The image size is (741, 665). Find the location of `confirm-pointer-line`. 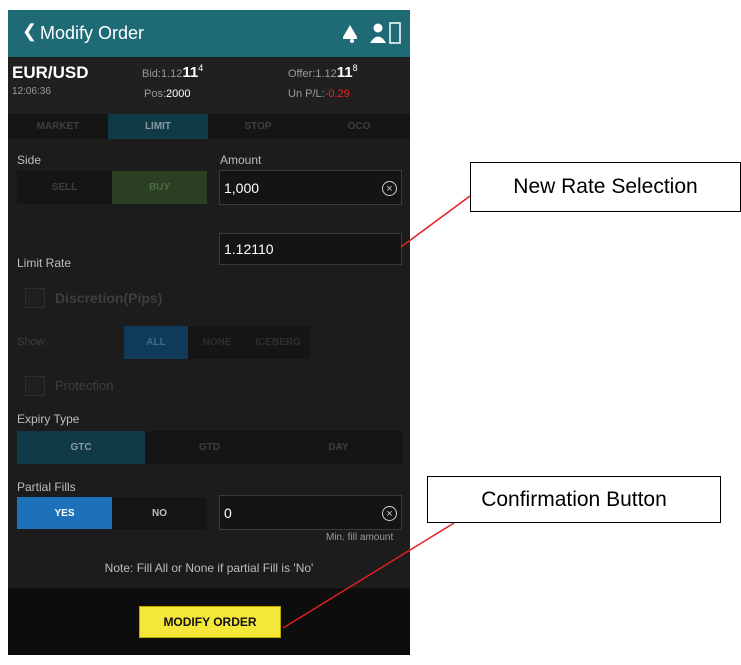

confirm-pointer-line is located at coordinates (368, 575).